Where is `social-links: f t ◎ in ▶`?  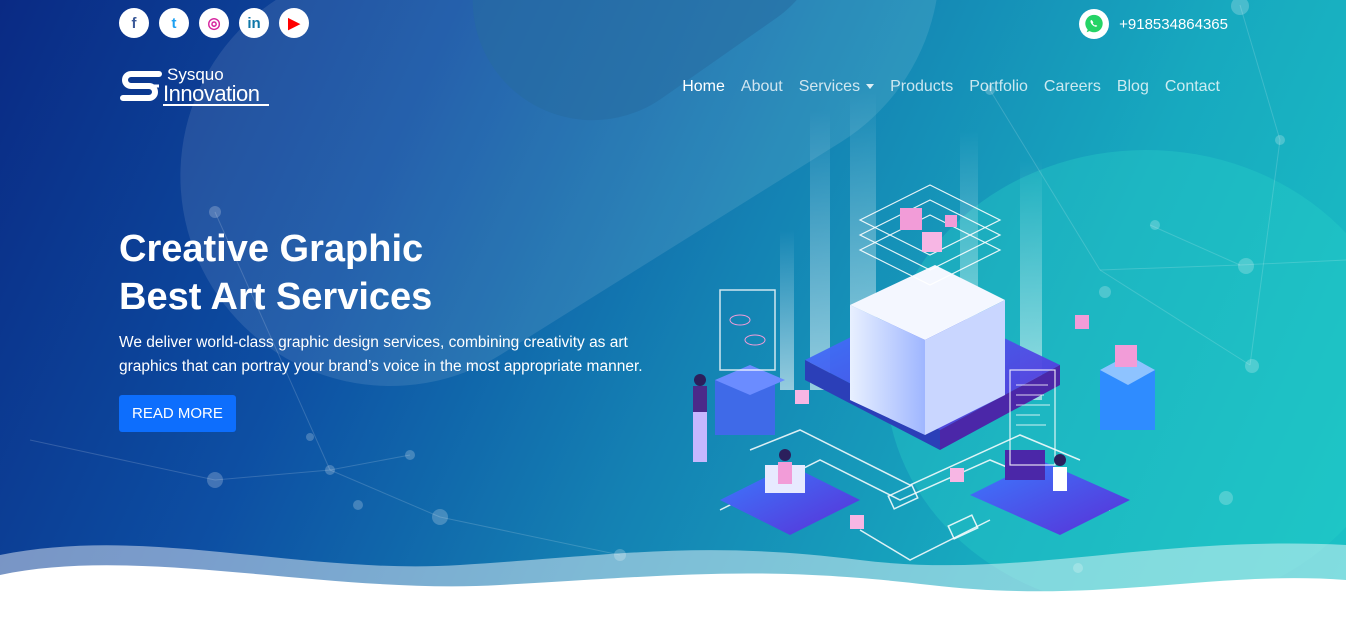 social-links: f t ◎ in ▶ is located at coordinates (214, 23).